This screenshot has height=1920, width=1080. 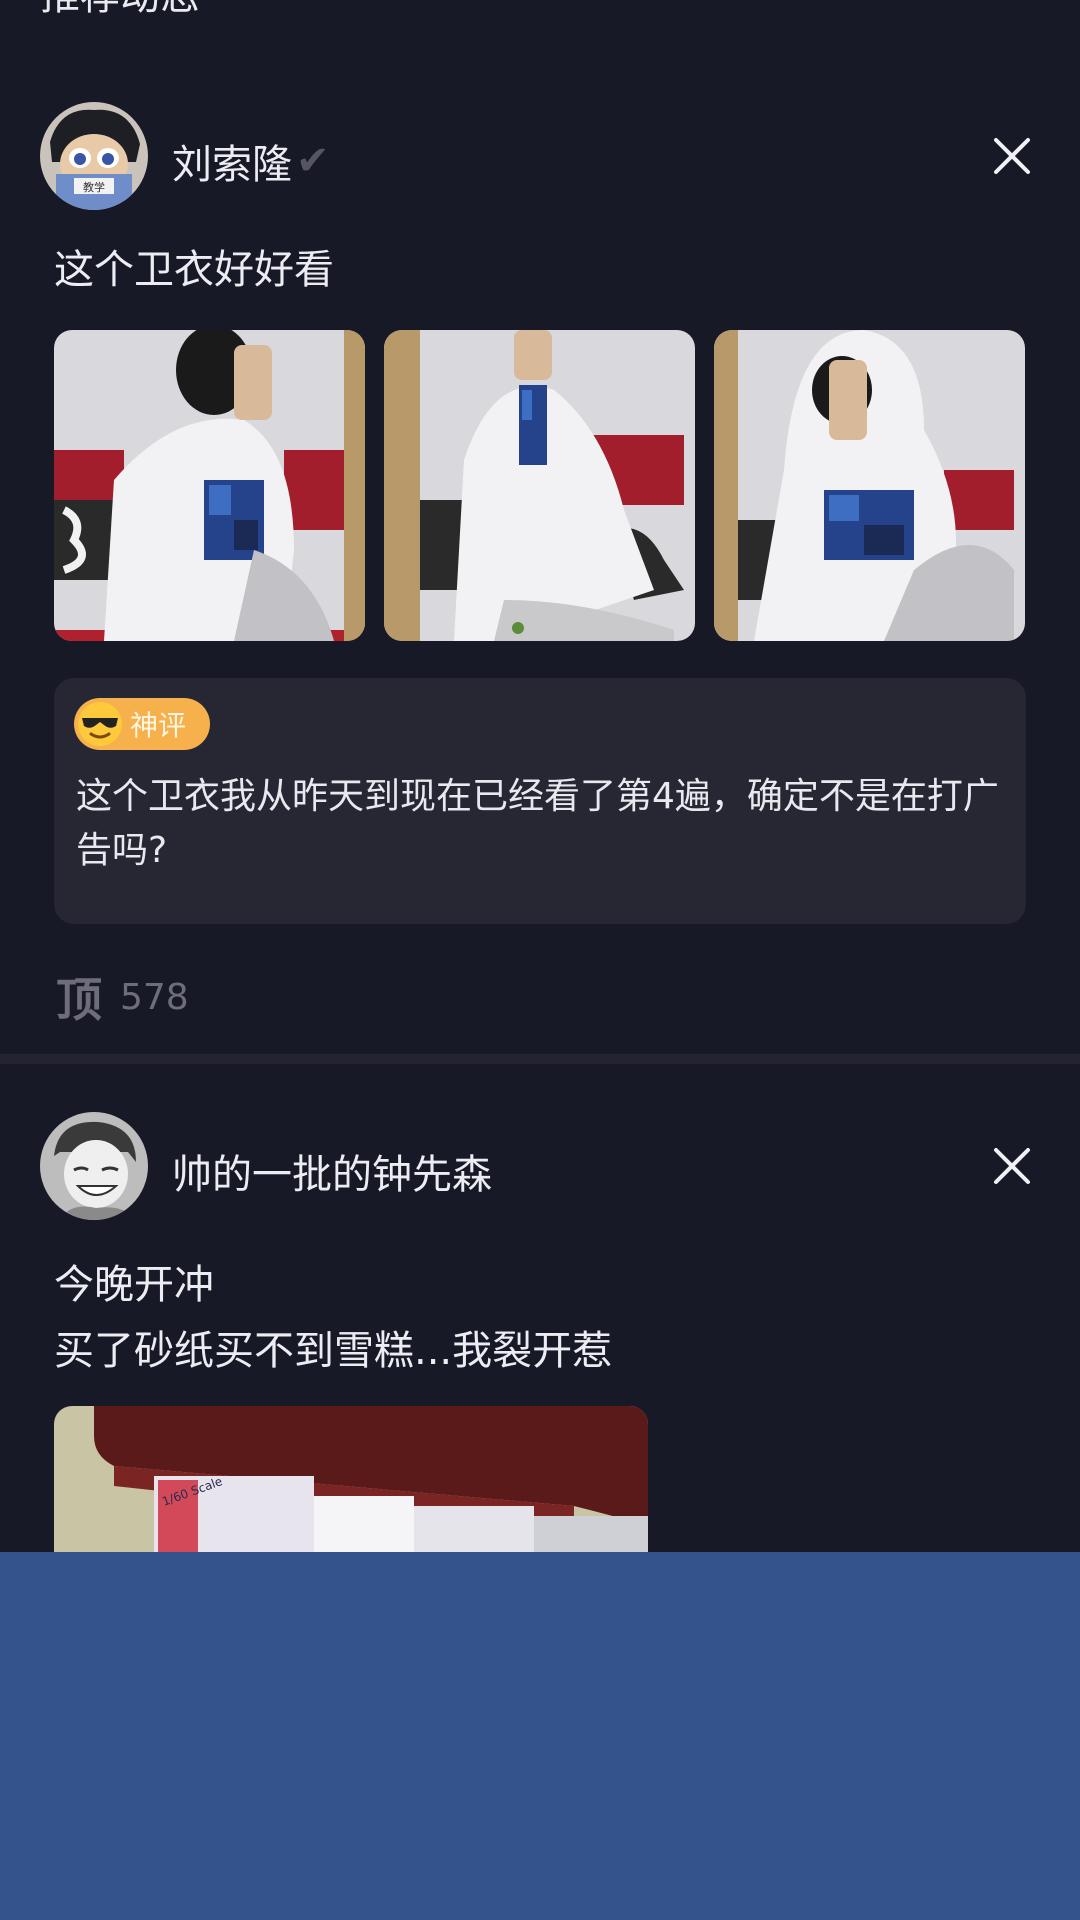 I want to click on god-comment-text: 这个卫衣我从昨天到现在已经看了第4遍，确定不是在打广告吗?, so click(x=537, y=823).